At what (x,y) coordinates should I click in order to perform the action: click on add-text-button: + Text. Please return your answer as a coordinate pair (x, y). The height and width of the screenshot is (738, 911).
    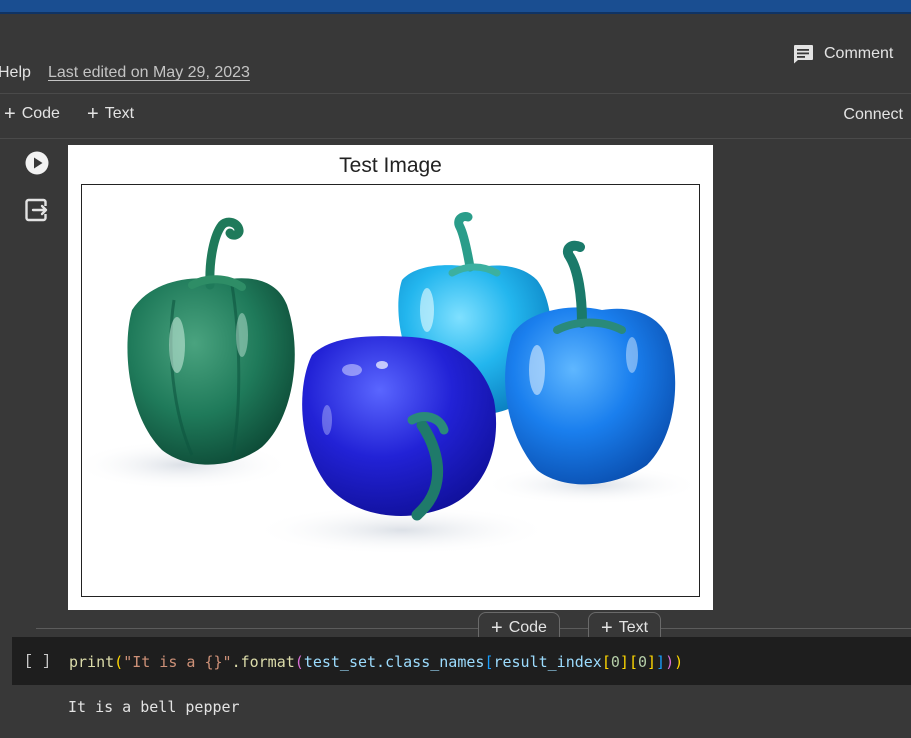
    Looking at the image, I should click on (111, 114).